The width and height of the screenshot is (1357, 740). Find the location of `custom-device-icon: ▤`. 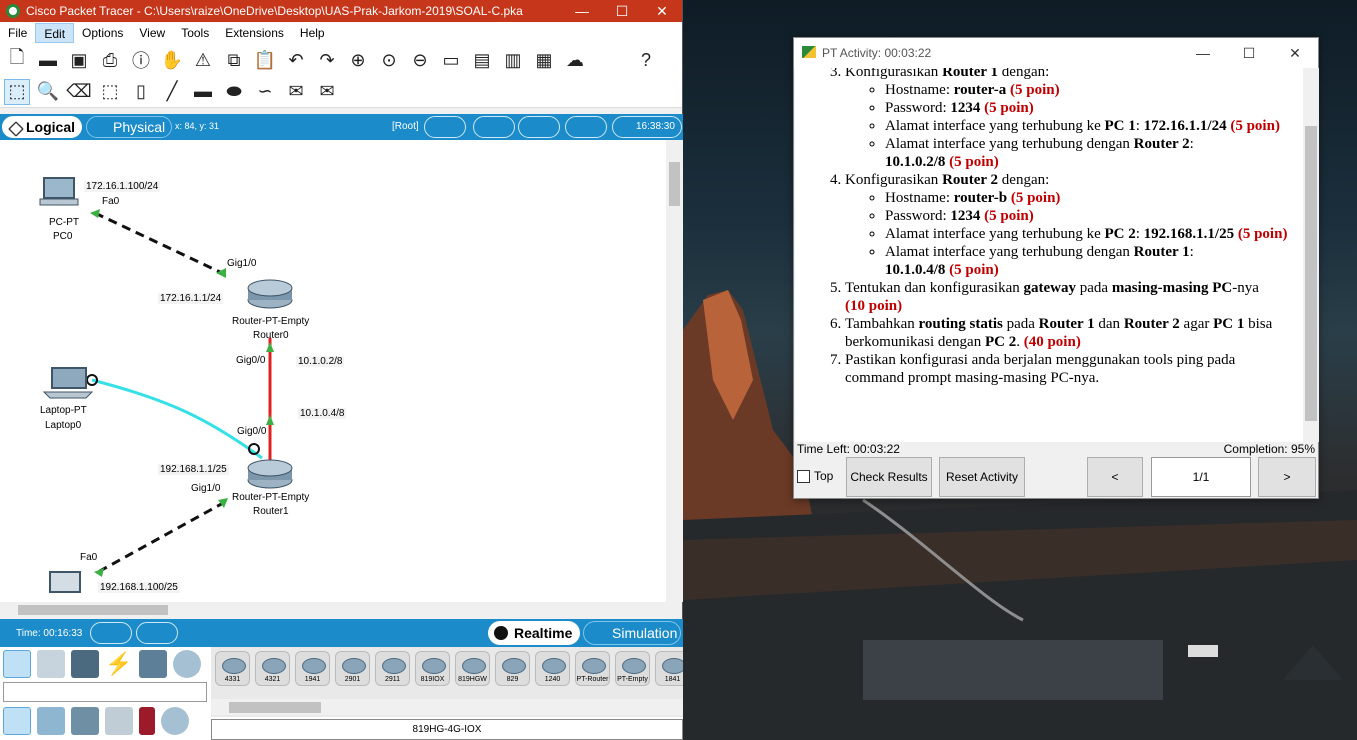

custom-device-icon: ▤ is located at coordinates (482, 60).